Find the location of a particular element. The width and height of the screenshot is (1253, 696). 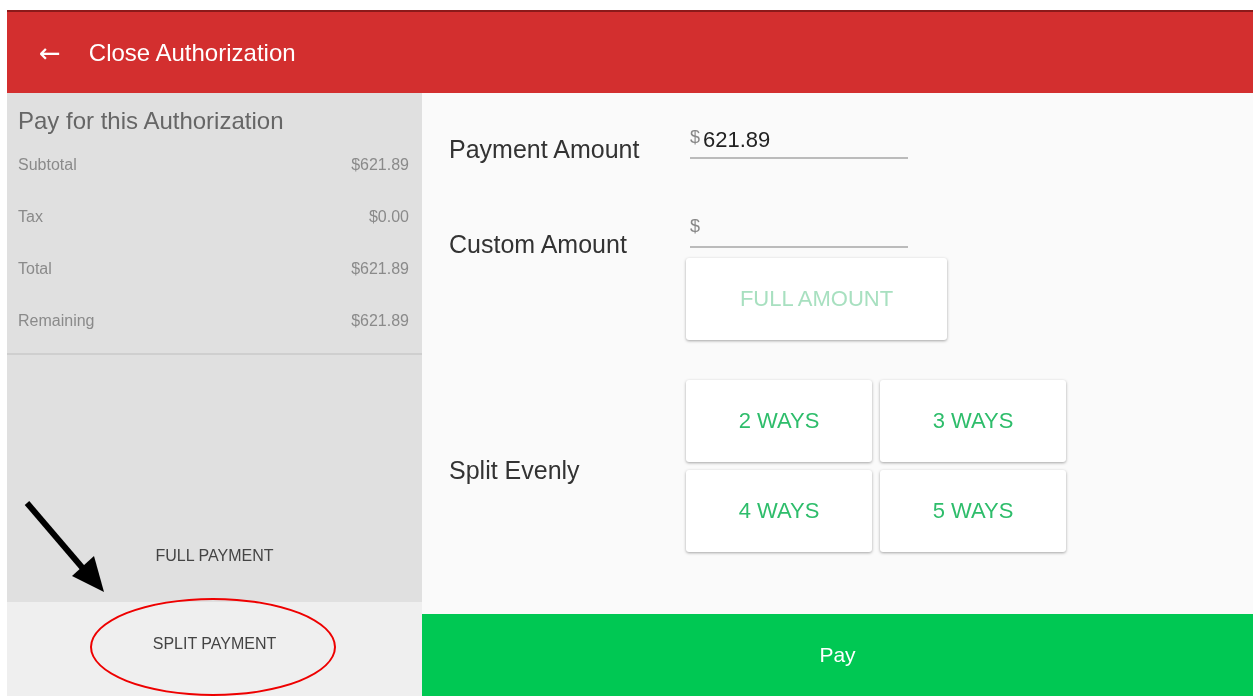

payment-amount-field: $621.89 is located at coordinates (799, 143).